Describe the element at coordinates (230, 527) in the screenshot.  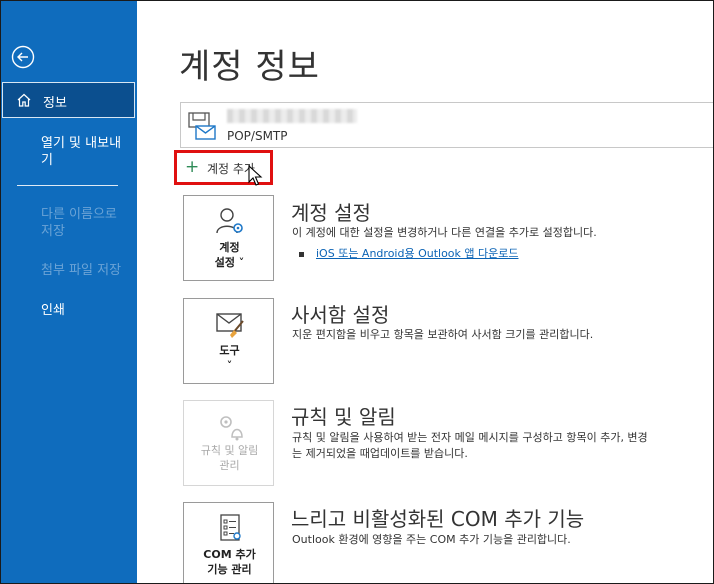
I see `com-addins-icon` at that location.